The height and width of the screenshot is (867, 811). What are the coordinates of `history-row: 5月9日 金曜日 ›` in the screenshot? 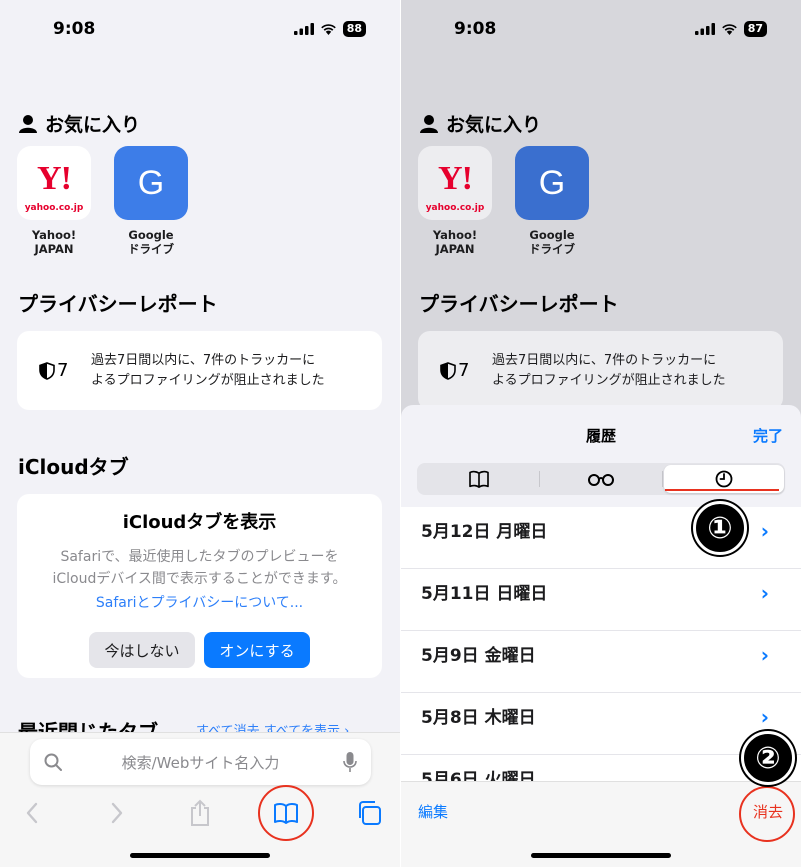 It's located at (601, 662).